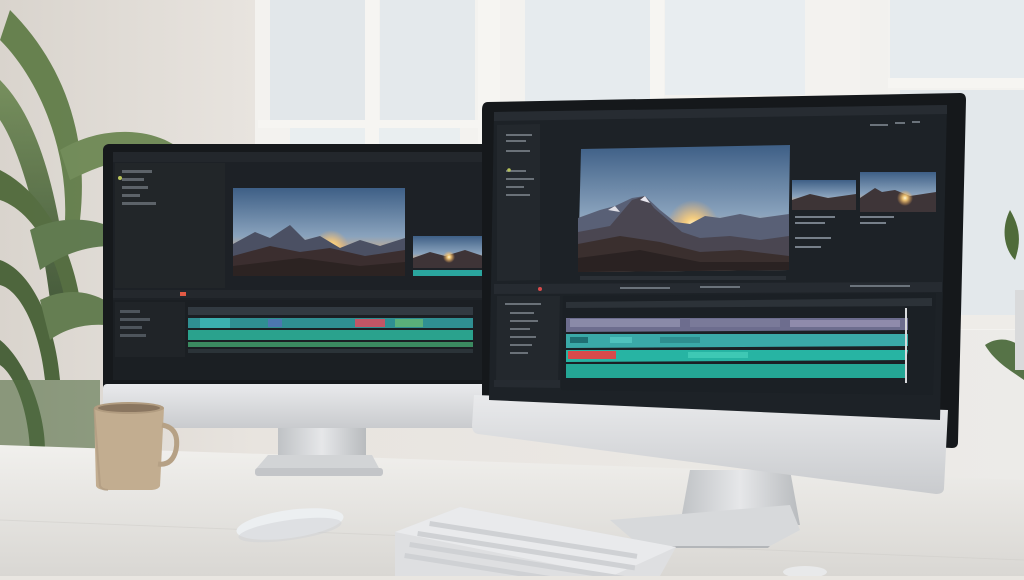  I want to click on left-audio-track, so click(330, 335).